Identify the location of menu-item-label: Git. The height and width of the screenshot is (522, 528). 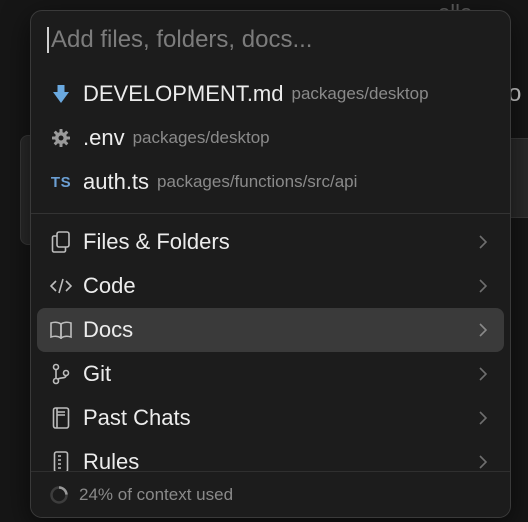
(97, 373).